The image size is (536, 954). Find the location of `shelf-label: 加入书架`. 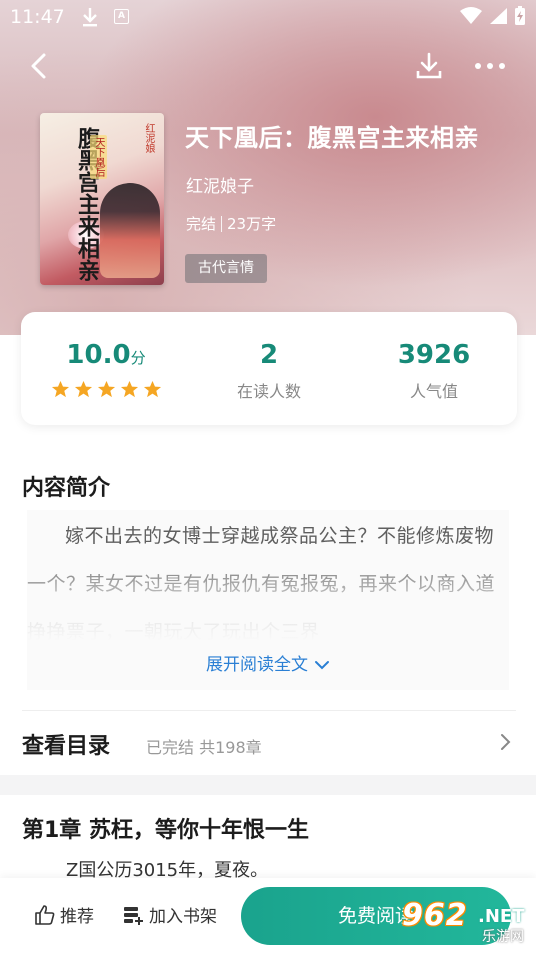

shelf-label: 加入书架 is located at coordinates (183, 917).